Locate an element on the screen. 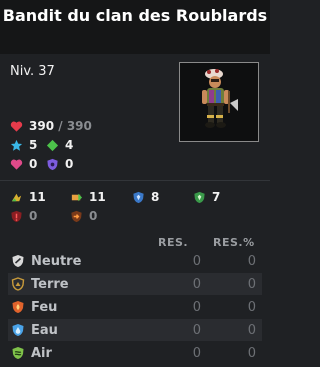  res-row-feu: Feu 0 0 is located at coordinates (135, 307).